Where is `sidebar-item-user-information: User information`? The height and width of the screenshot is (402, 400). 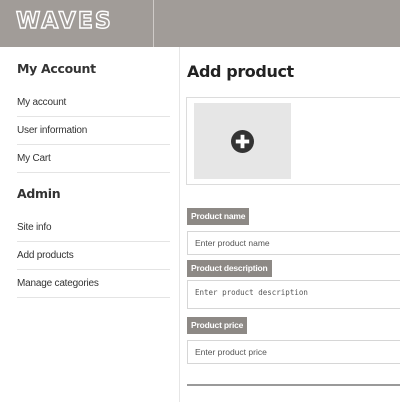 sidebar-item-user-information: User information is located at coordinates (93, 131).